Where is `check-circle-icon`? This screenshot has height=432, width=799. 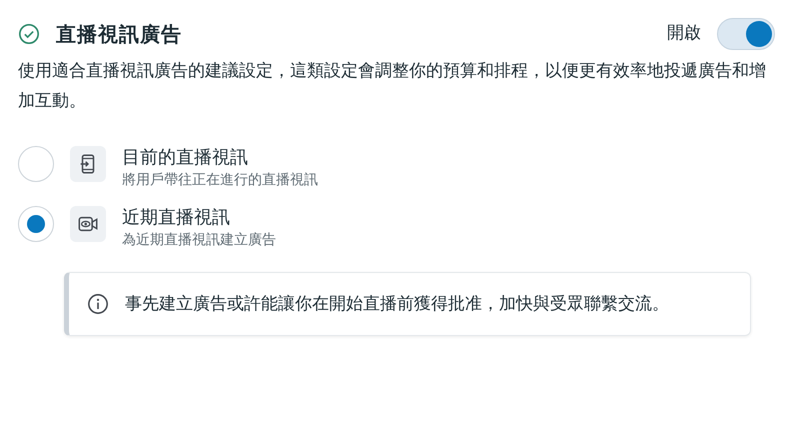 check-circle-icon is located at coordinates (29, 34).